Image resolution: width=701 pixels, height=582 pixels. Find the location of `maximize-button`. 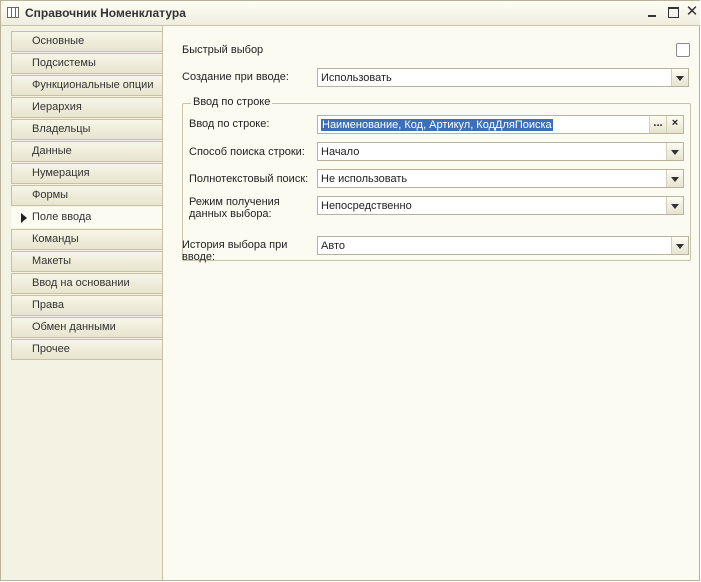

maximize-button is located at coordinates (673, 12).